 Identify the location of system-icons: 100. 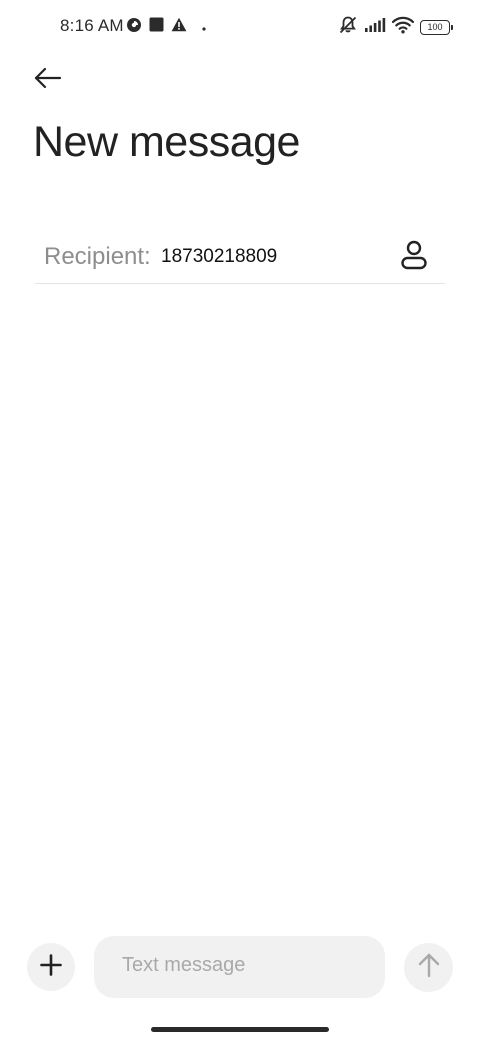
(395, 27).